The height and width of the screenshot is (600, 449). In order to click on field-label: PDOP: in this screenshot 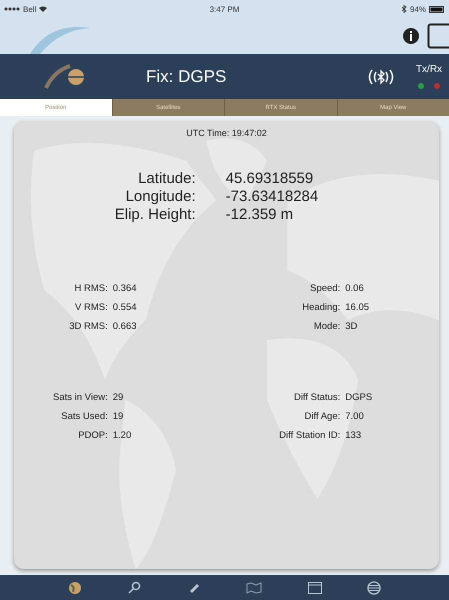, I will do `click(92, 435)`.